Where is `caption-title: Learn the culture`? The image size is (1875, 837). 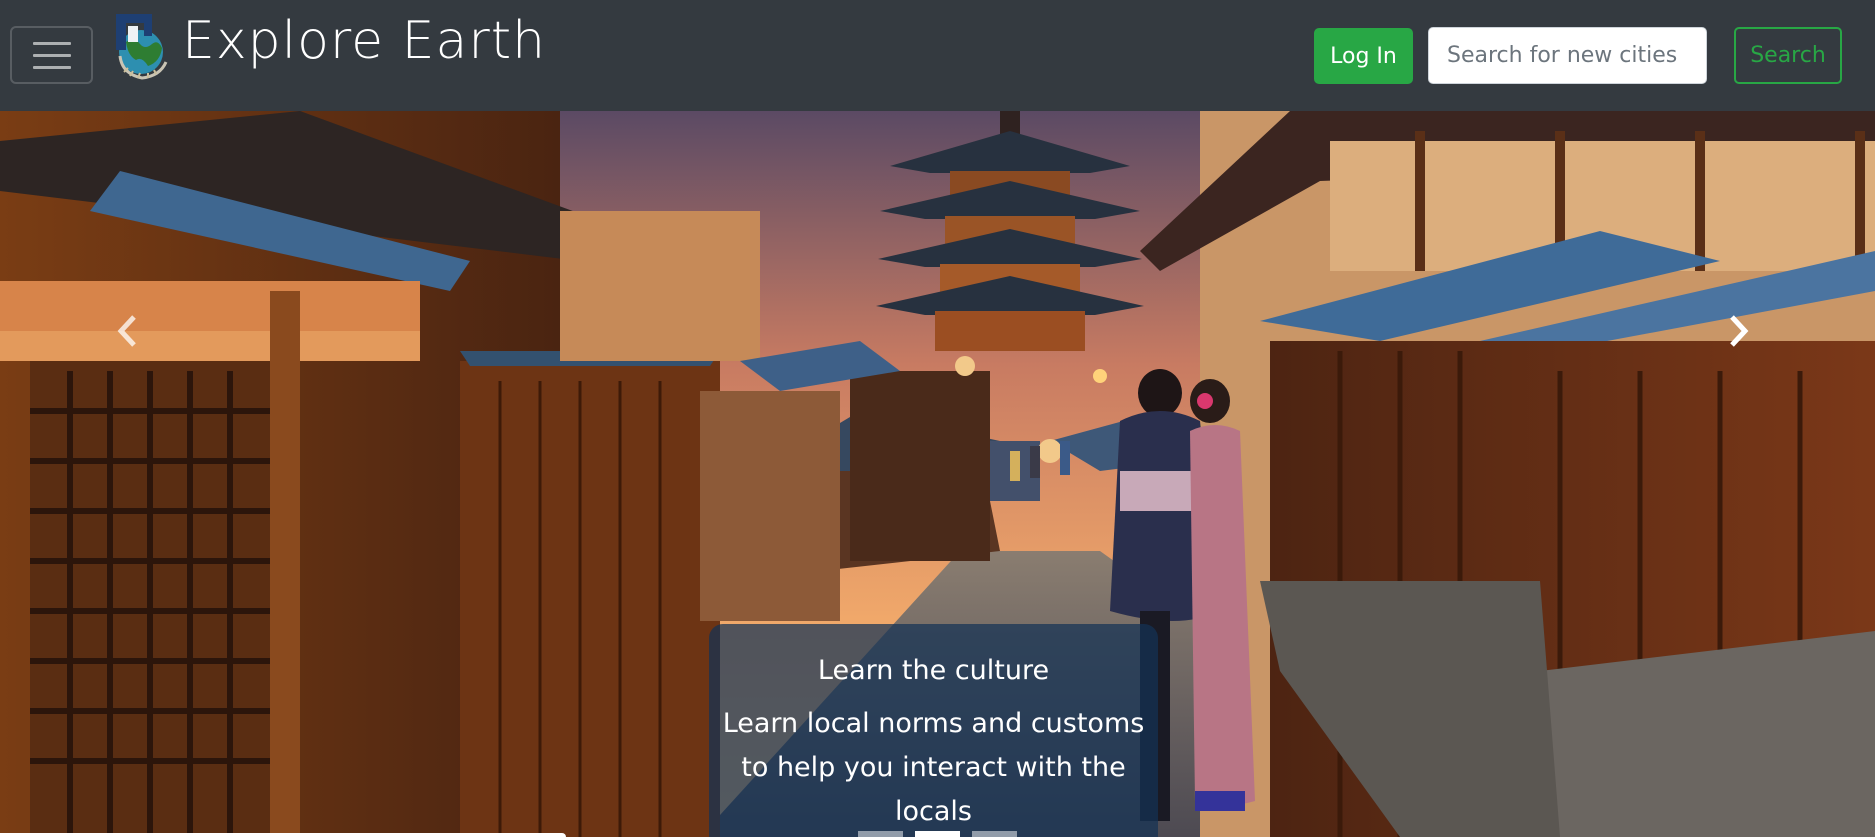 caption-title: Learn the culture is located at coordinates (933, 670).